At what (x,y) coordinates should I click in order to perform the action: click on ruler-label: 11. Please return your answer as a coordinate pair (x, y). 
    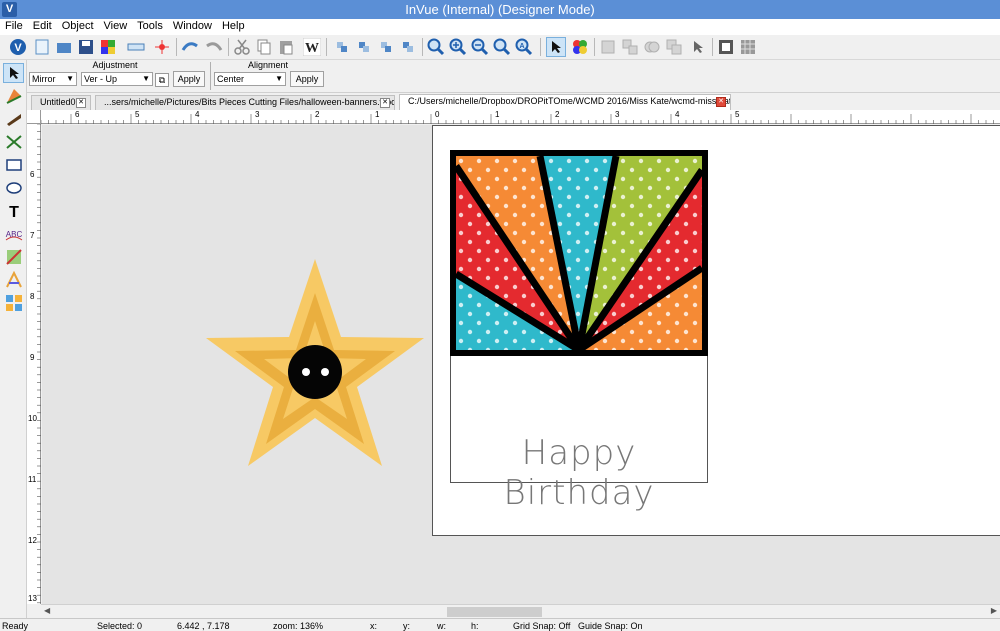
    Looking at the image, I should click on (32, 479).